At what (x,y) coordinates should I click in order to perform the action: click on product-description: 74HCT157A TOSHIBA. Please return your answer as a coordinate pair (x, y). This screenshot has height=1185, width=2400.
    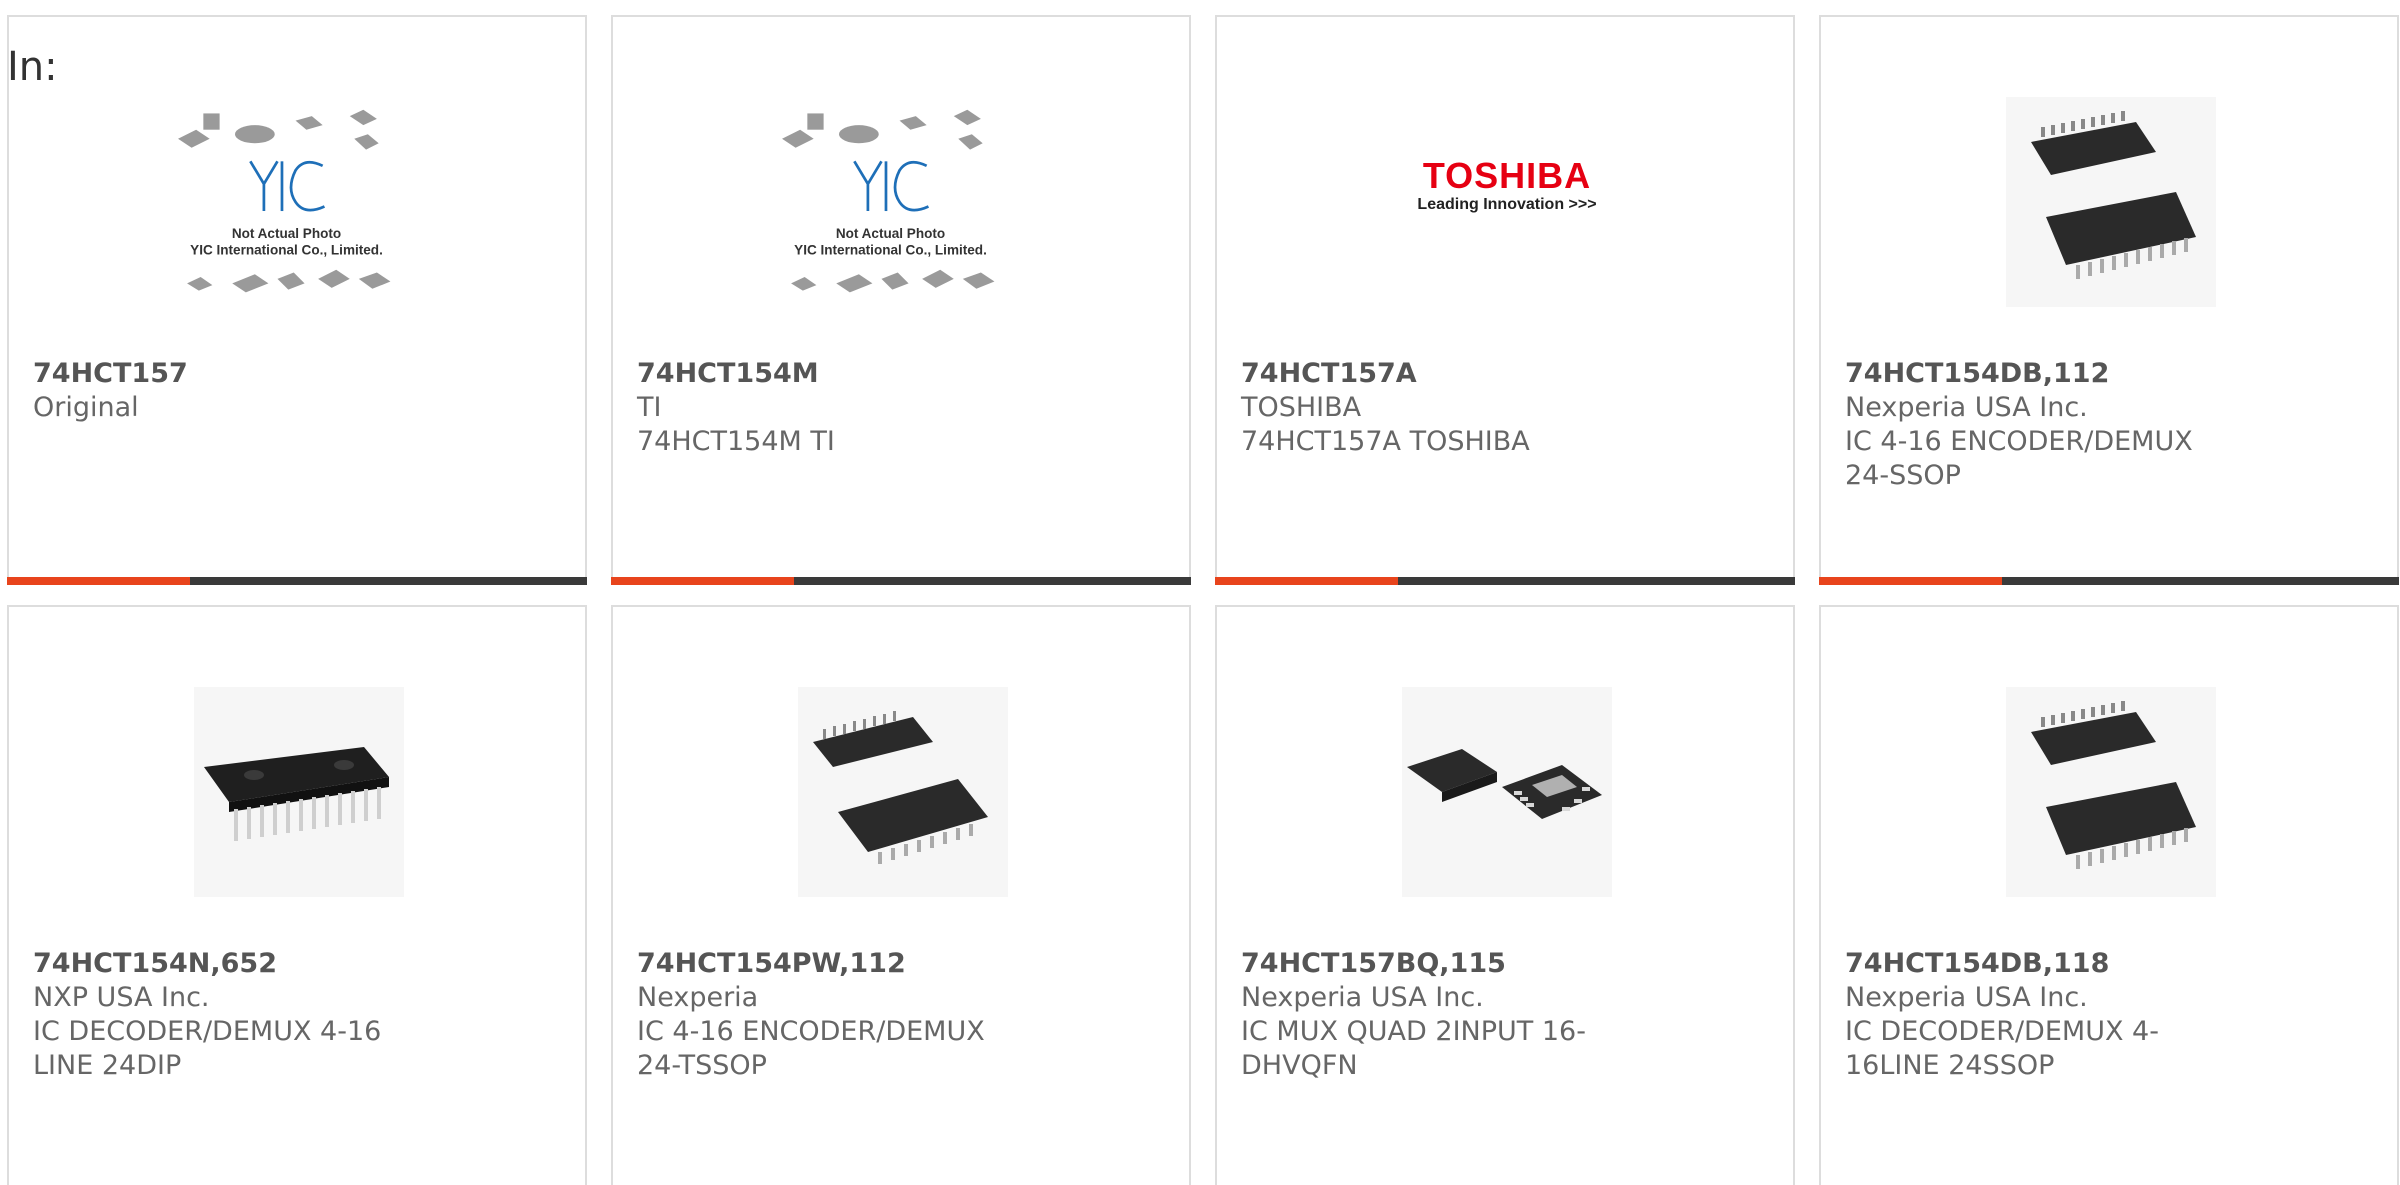
    Looking at the image, I should click on (1385, 441).